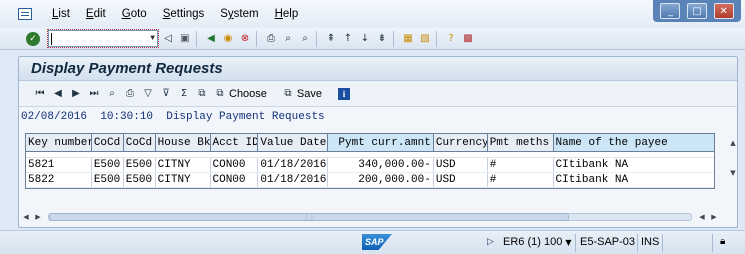 The height and width of the screenshot is (254, 745). Describe the element at coordinates (271, 39) in the screenshot. I see `print-icon: ⎙` at that location.